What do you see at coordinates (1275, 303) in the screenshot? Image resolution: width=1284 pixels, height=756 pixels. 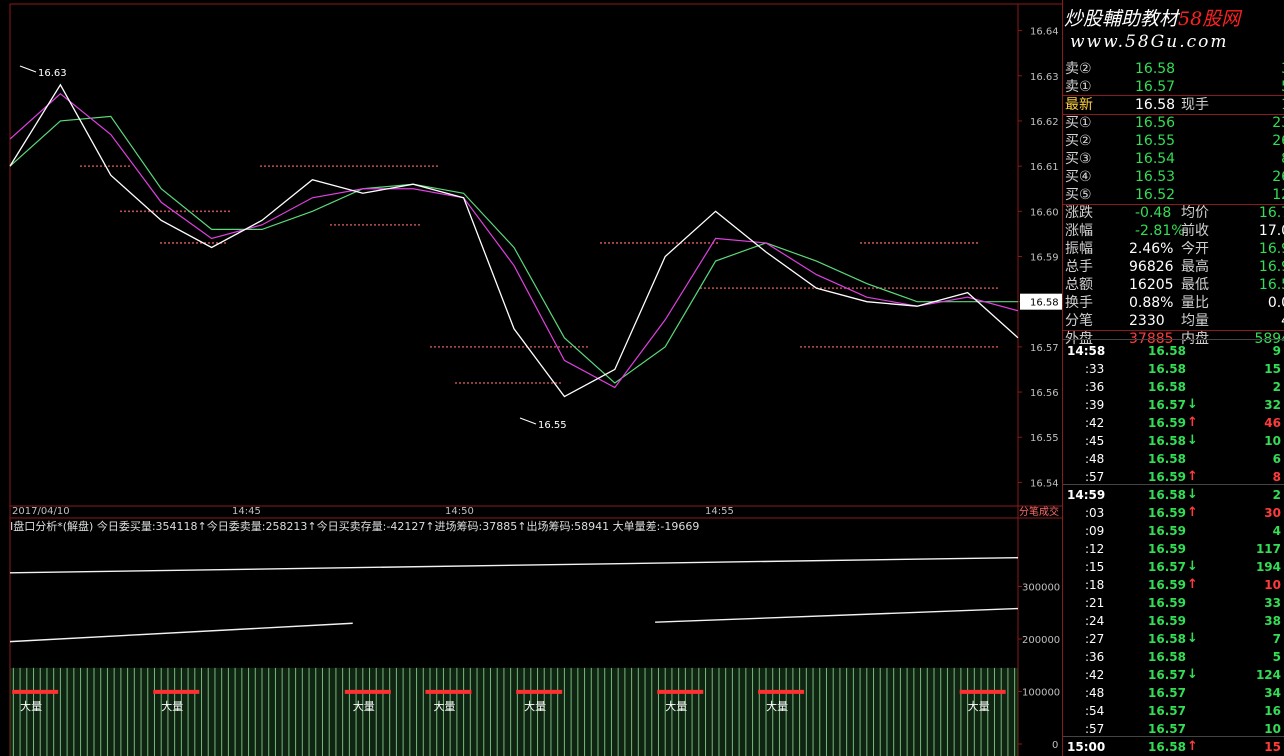 I see `quote-volume: 0.07` at bounding box center [1275, 303].